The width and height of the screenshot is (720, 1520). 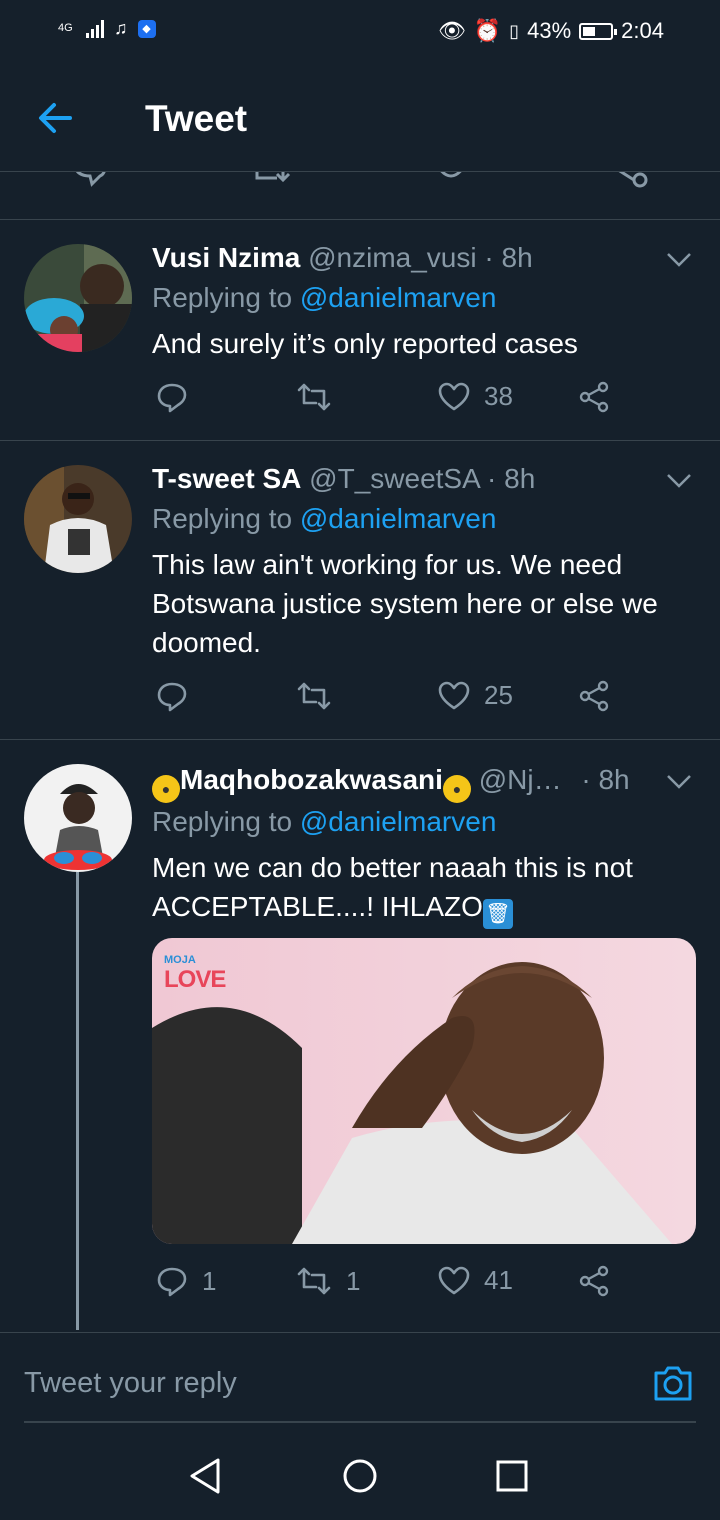 I want to click on reply-input: Tweet your reply, so click(x=130, y=1383).